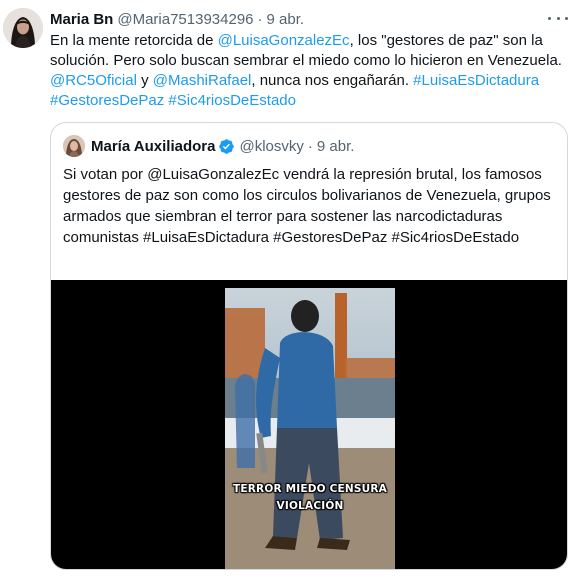  I want to click on tweet-date: 9 abr., so click(286, 19).